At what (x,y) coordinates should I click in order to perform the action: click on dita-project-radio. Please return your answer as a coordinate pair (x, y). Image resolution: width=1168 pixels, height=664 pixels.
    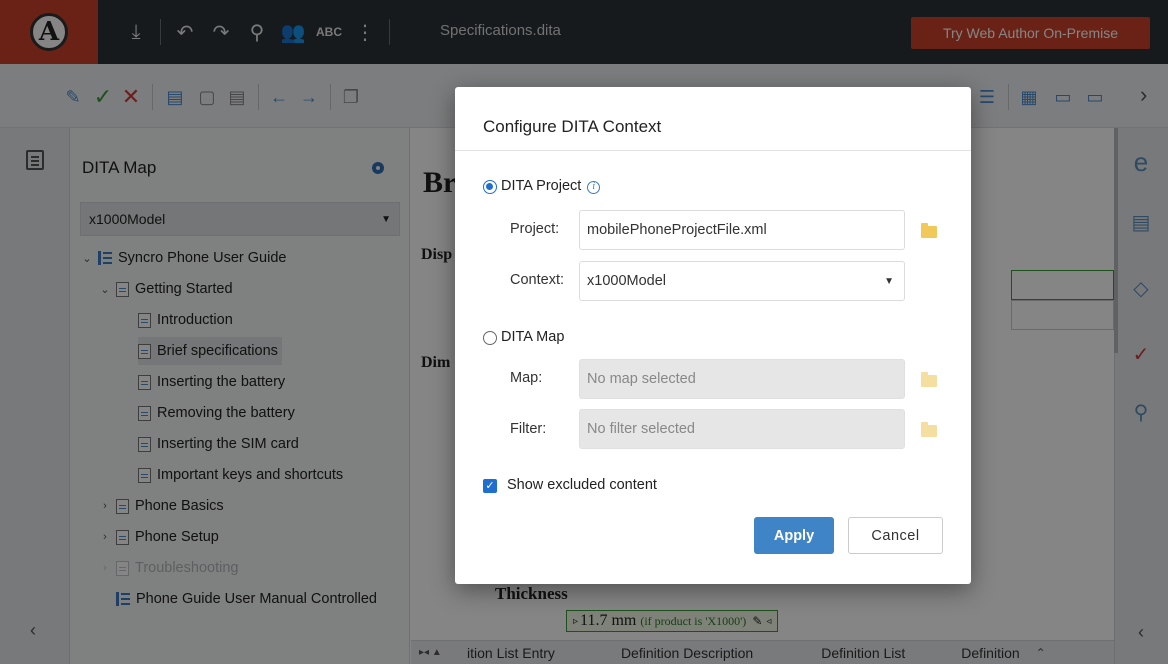
    Looking at the image, I should click on (490, 187).